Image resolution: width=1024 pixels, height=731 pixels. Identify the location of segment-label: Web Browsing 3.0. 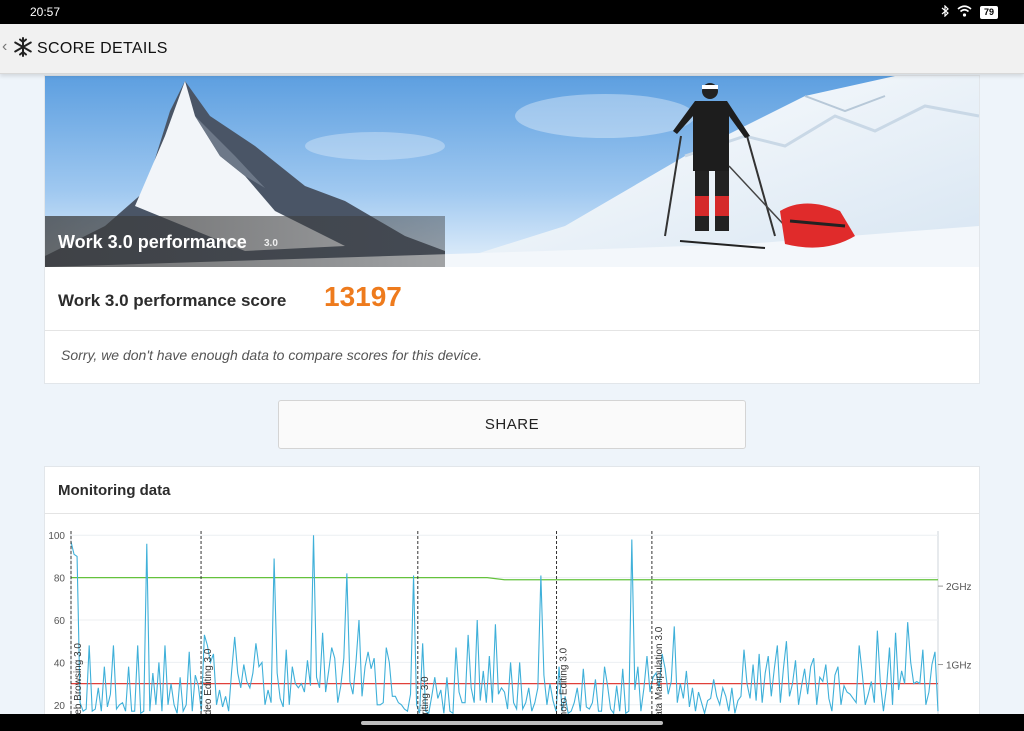
(78, 683).